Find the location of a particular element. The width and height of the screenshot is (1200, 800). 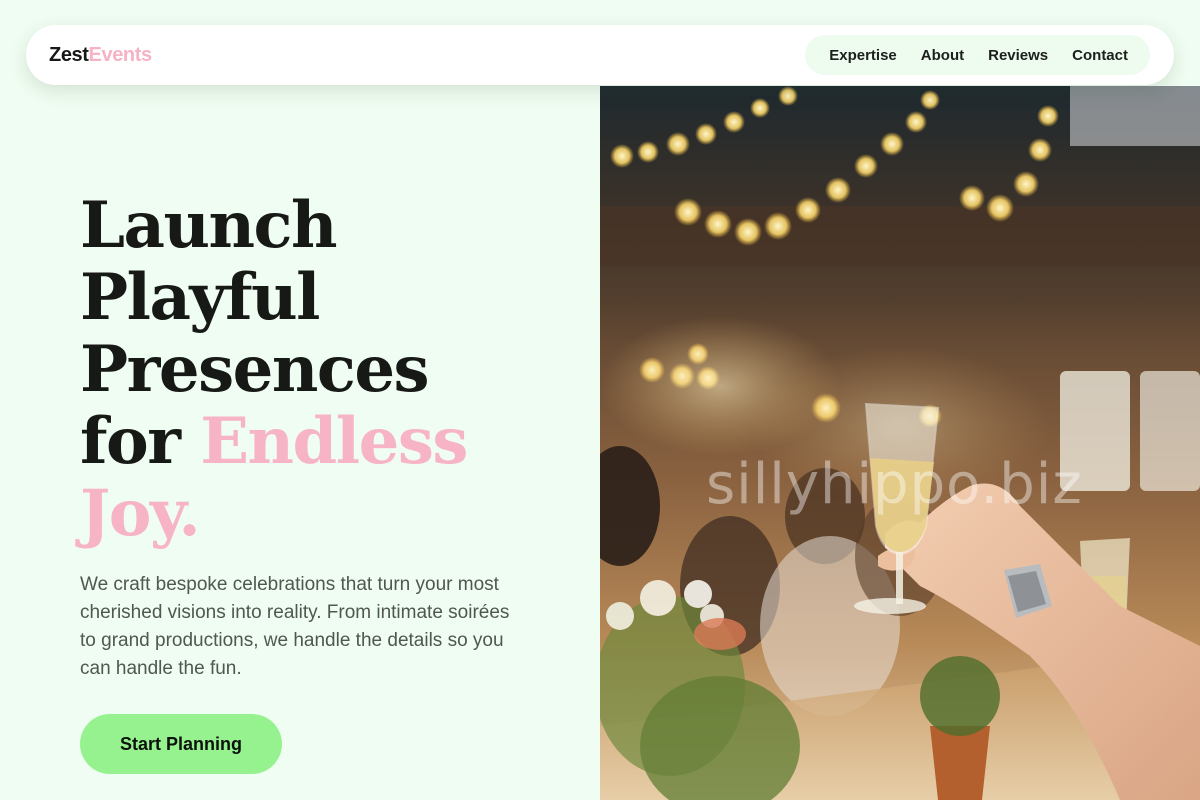

nav-link-contact: Contact is located at coordinates (1100, 55).